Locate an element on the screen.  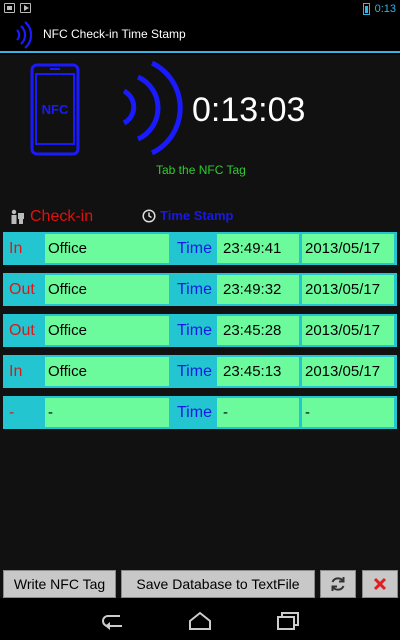
recent-apps-icon is located at coordinates (288, 621).